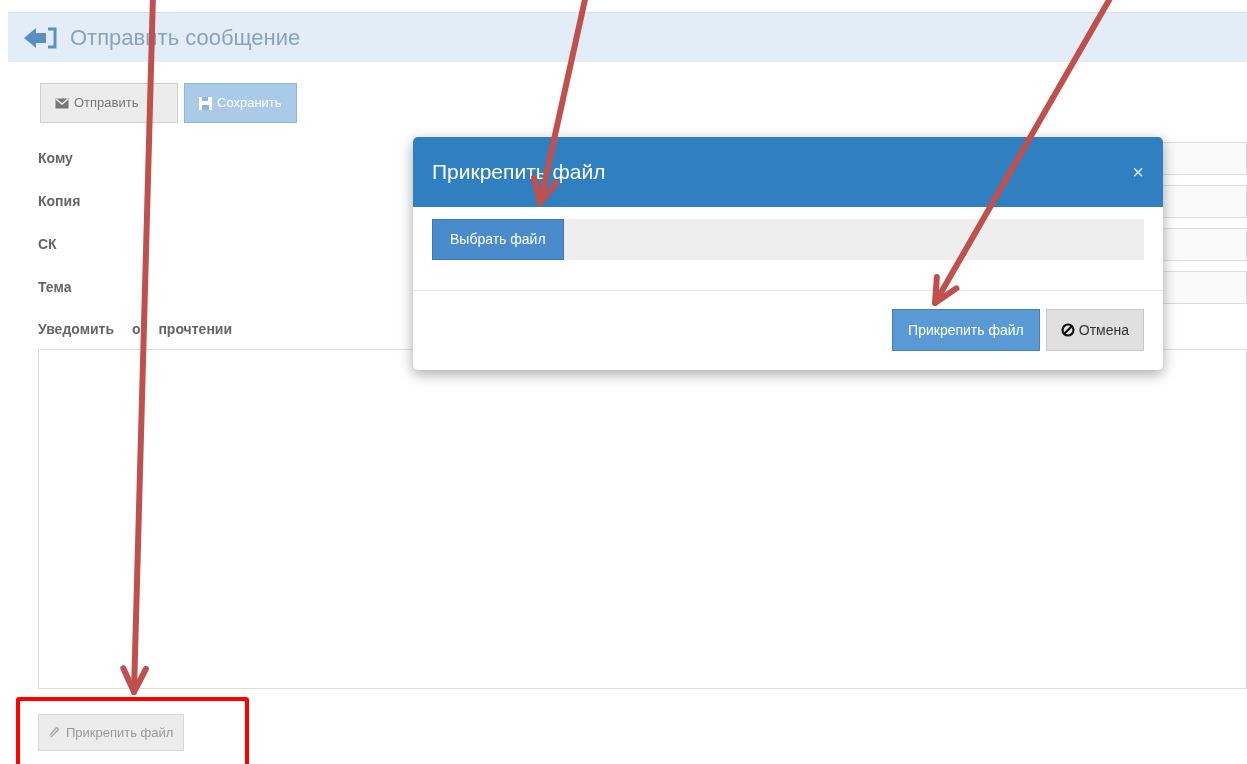  Describe the element at coordinates (56, 158) in the screenshot. I see `field-label: Кому` at that location.